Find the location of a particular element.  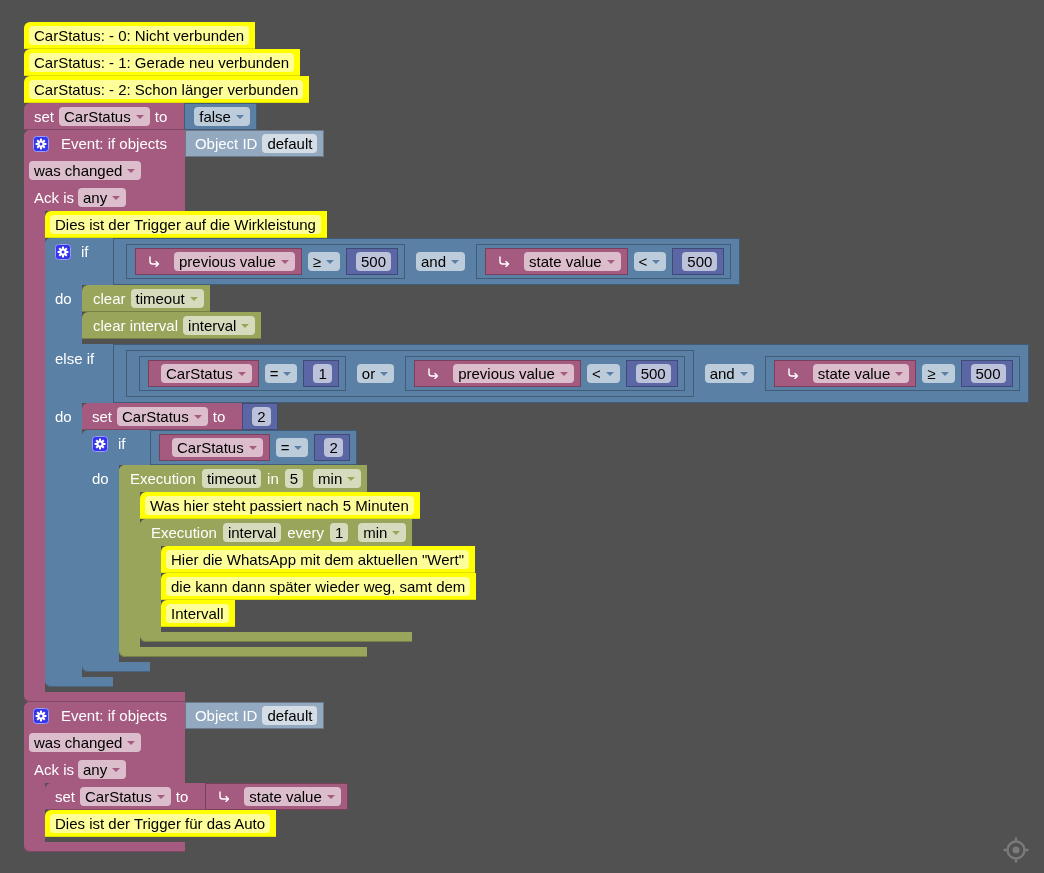

block-label: if is located at coordinates (122, 443).